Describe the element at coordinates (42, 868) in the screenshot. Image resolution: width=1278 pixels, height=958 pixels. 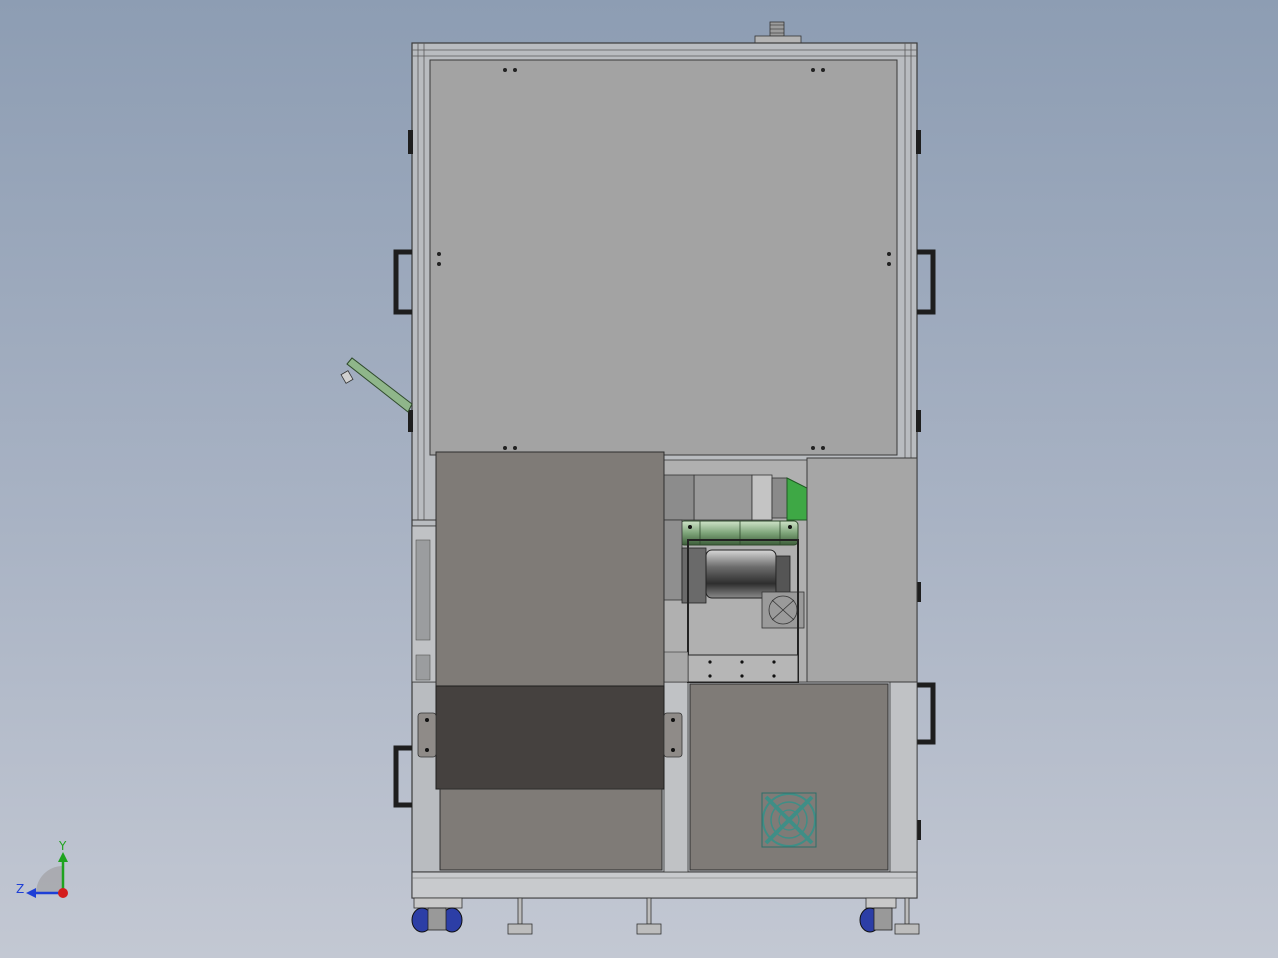
I see `coordinate-triad: Y Z` at that location.